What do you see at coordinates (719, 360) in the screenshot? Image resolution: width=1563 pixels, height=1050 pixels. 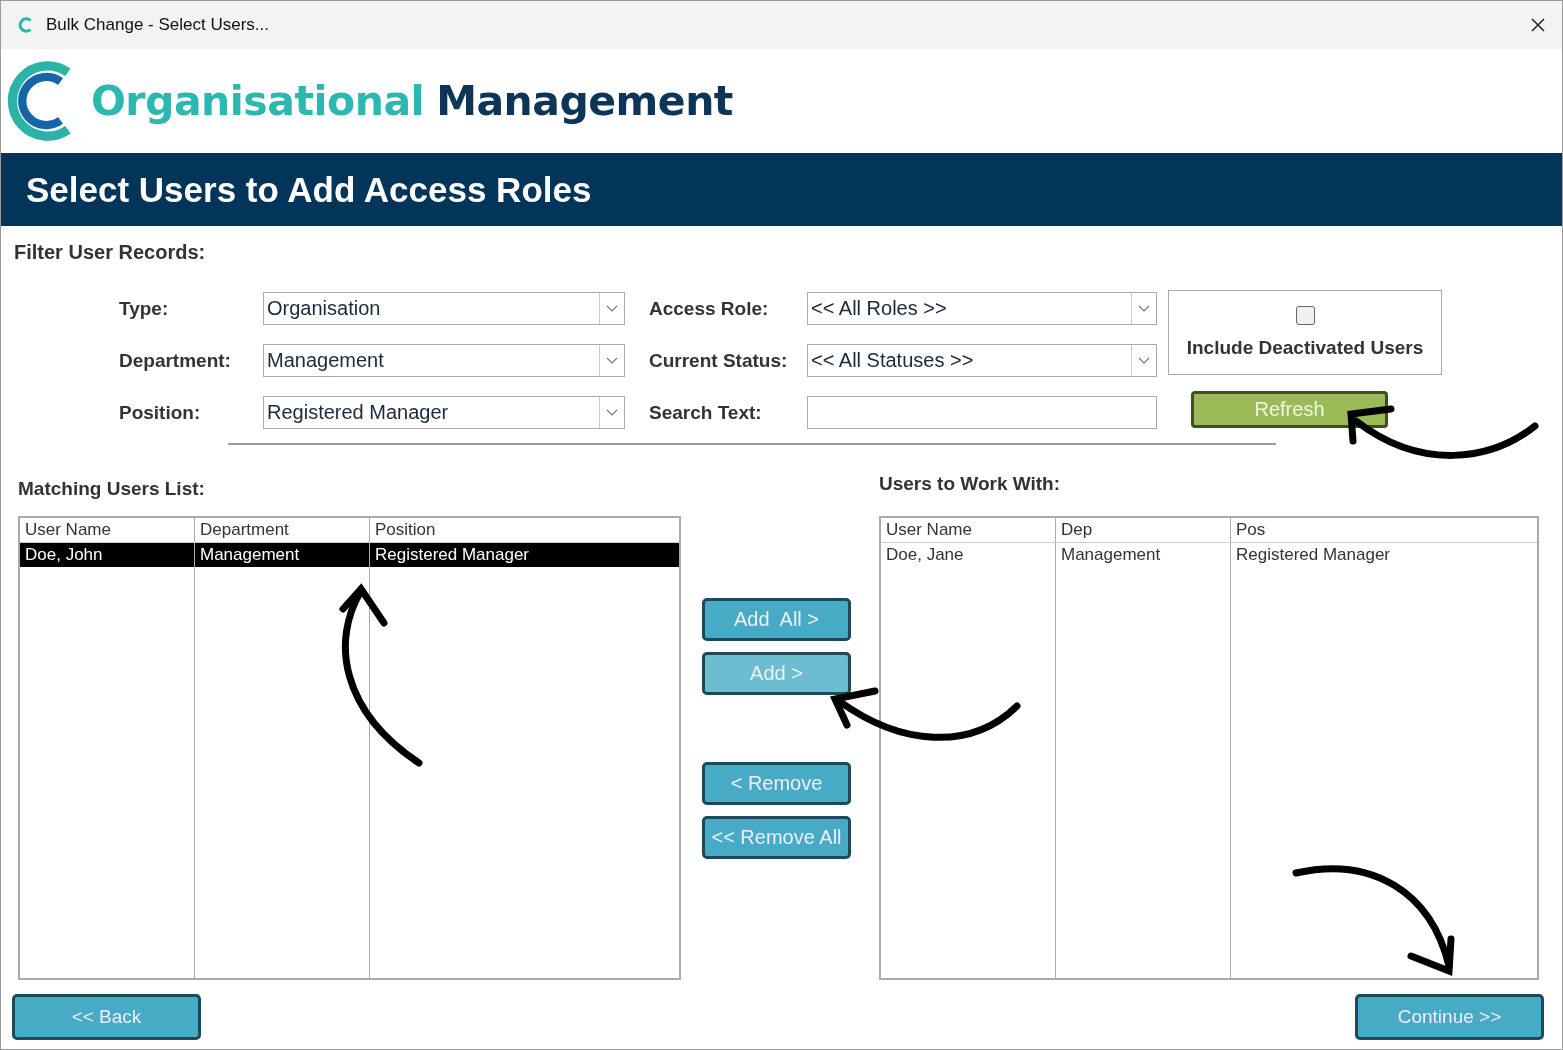 I see `field-label: Current Status:` at bounding box center [719, 360].